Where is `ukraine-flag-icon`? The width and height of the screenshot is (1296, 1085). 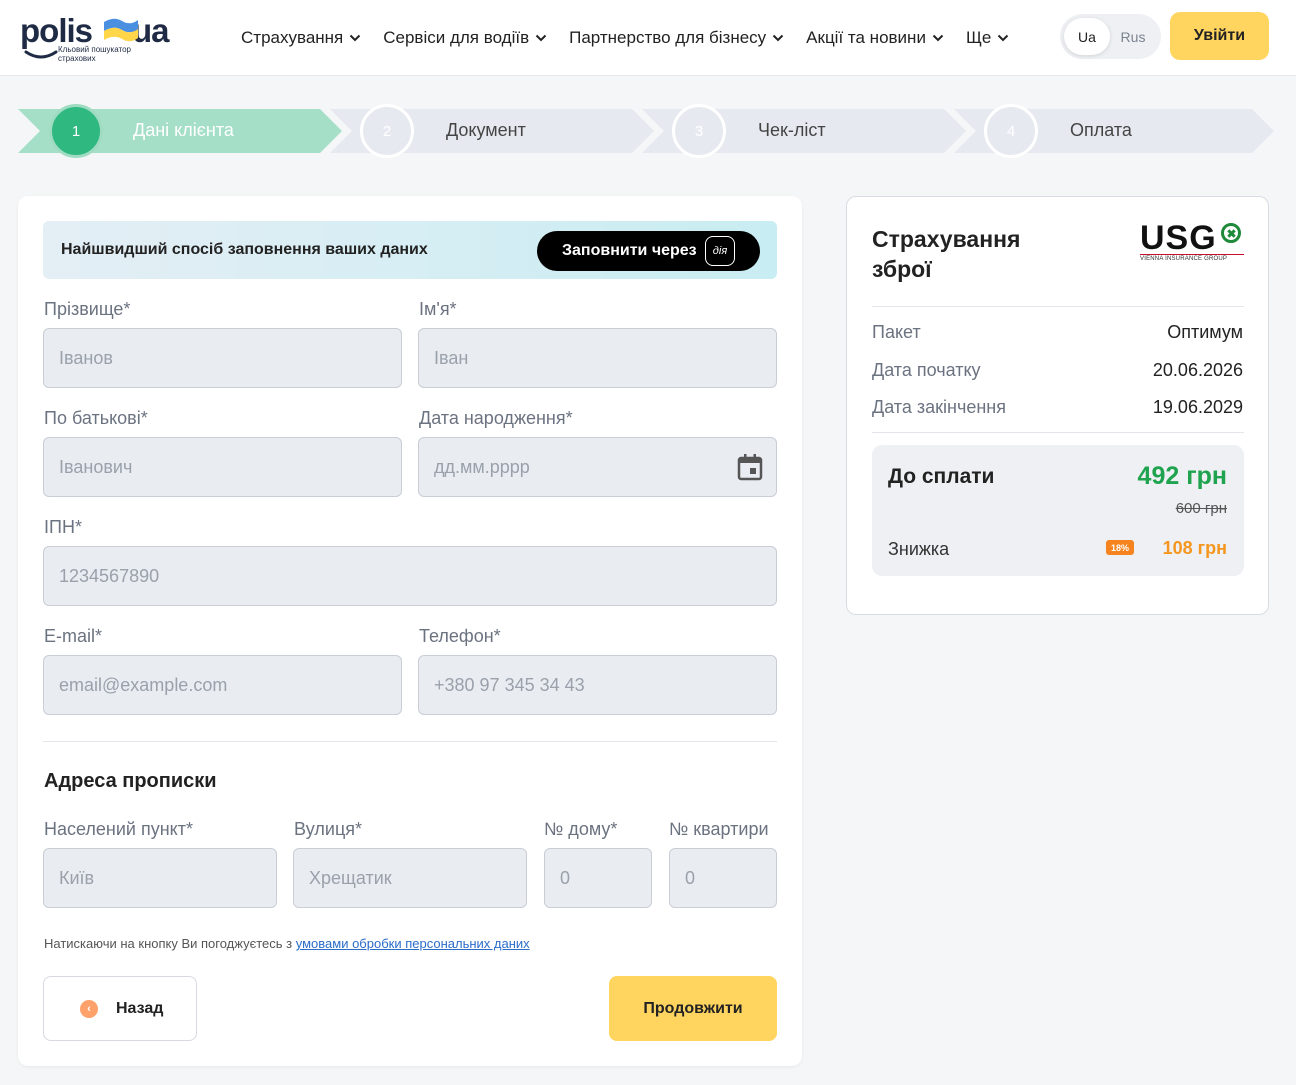 ukraine-flag-icon is located at coordinates (121, 30).